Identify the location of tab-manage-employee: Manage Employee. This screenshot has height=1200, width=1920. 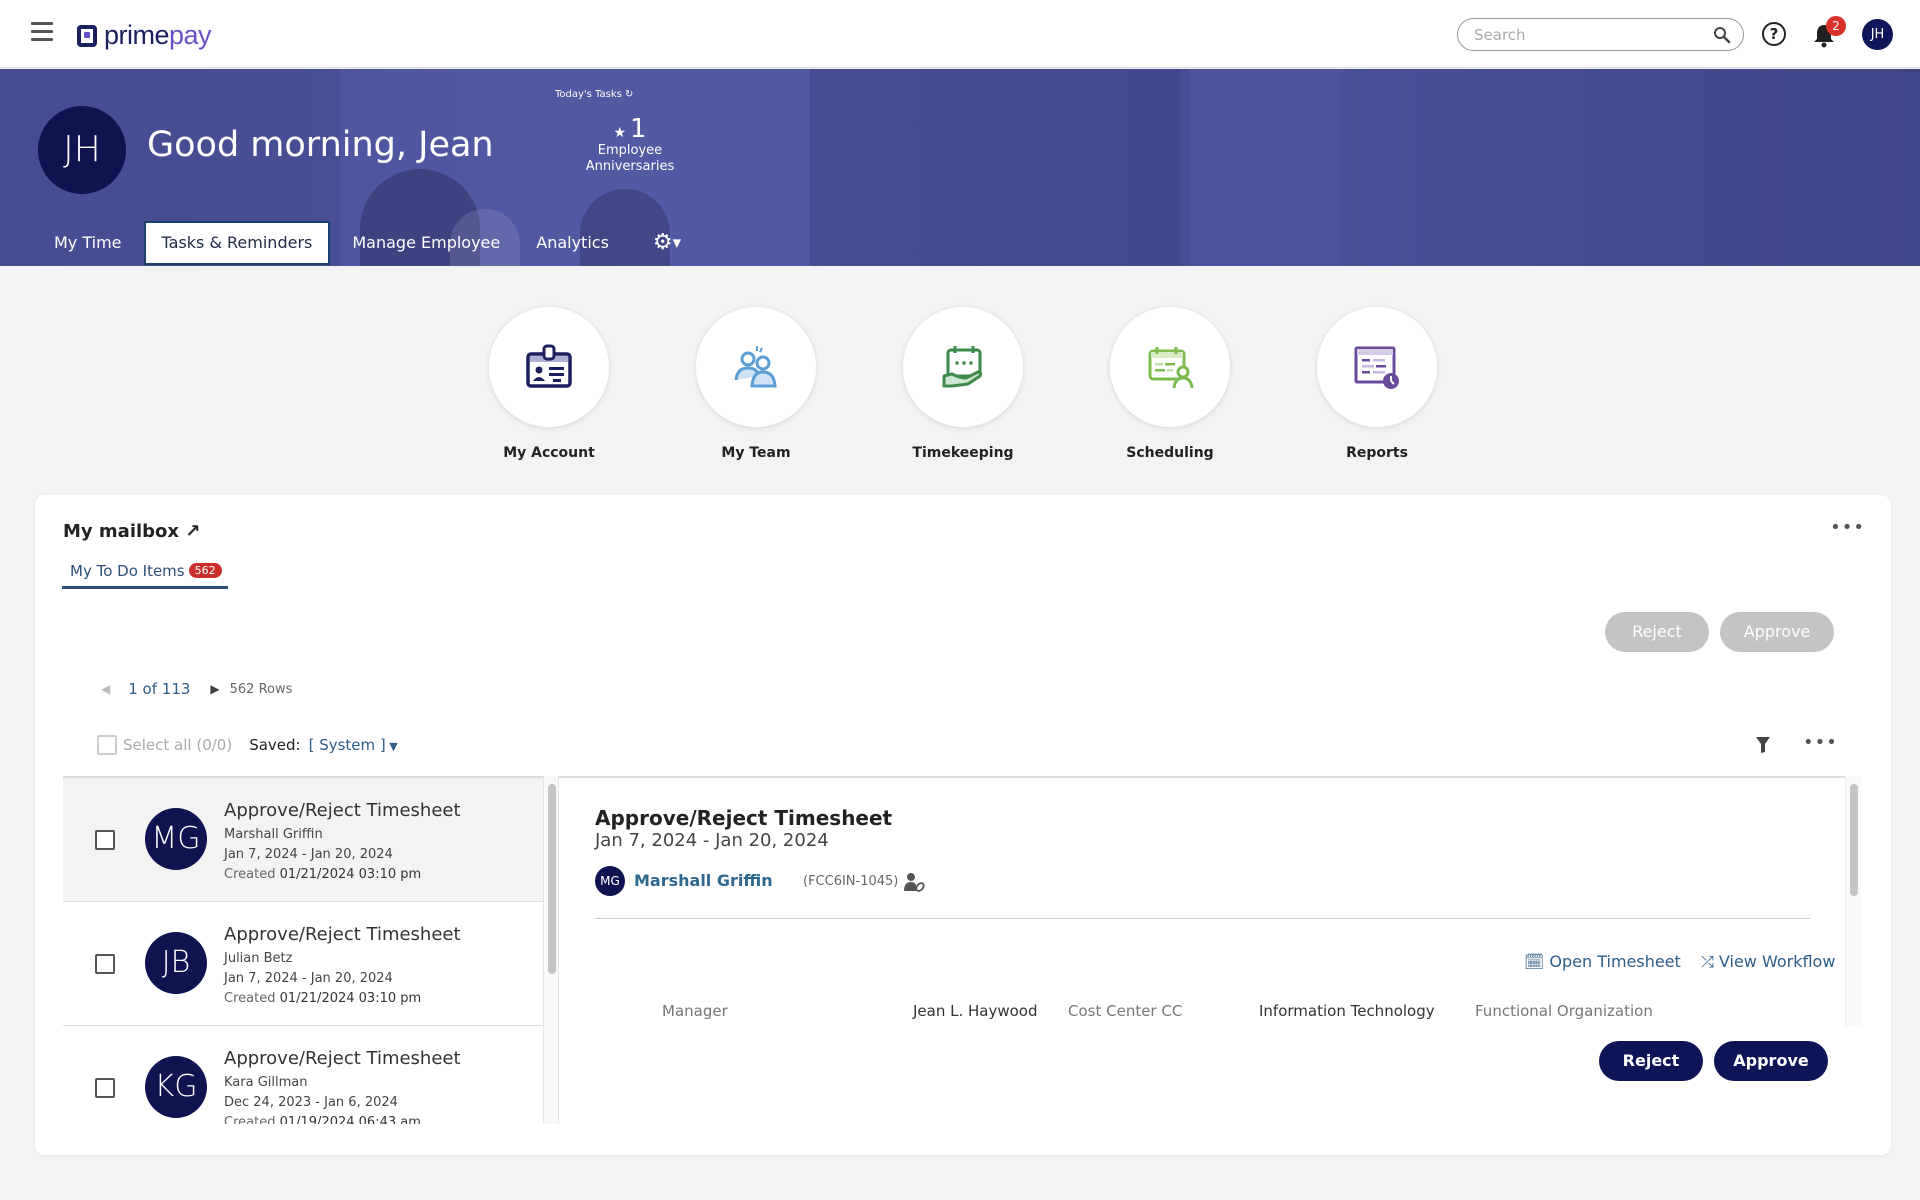
(426, 243).